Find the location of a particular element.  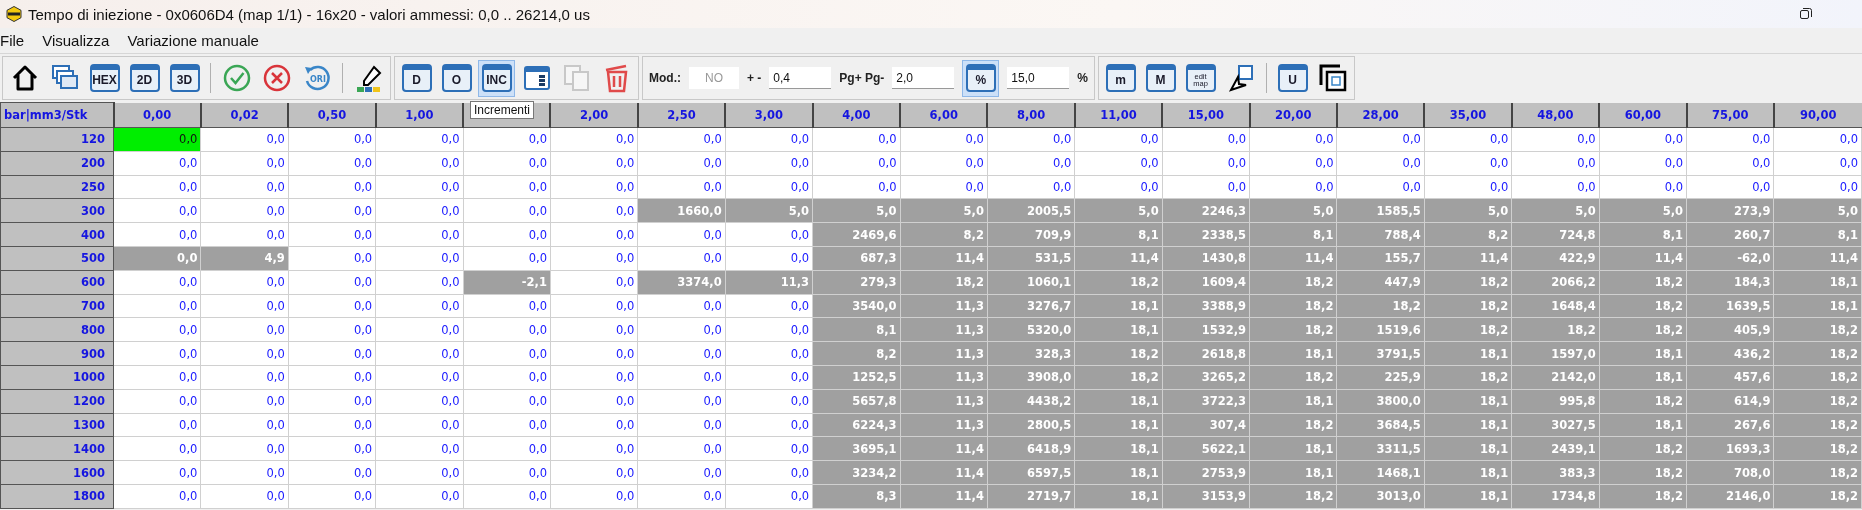

column-header: 0,50 is located at coordinates (332, 115).